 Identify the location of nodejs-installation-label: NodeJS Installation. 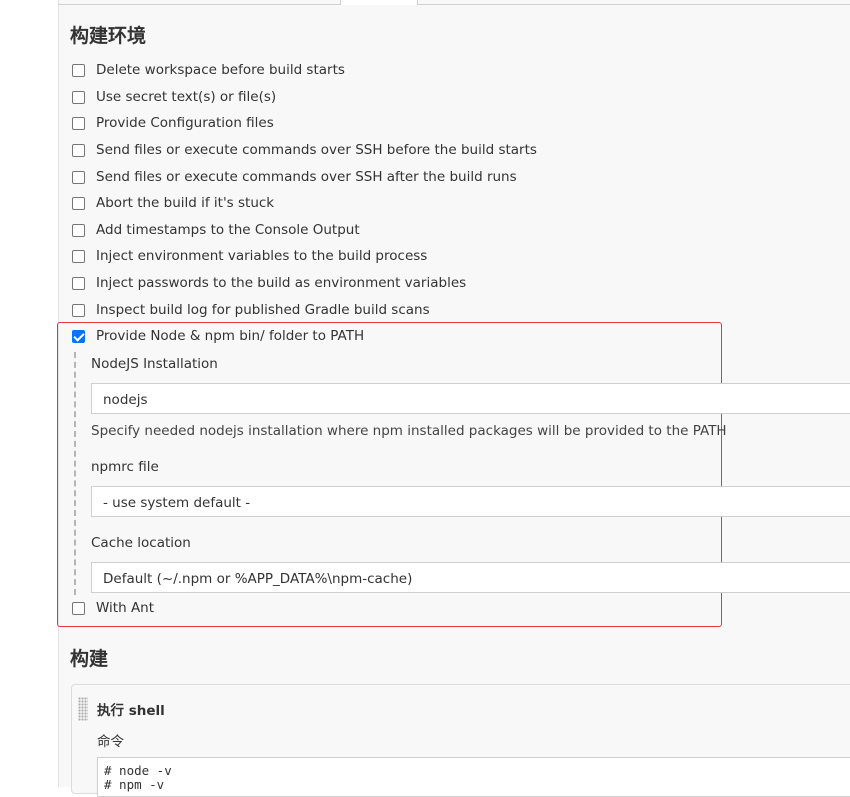
(154, 364).